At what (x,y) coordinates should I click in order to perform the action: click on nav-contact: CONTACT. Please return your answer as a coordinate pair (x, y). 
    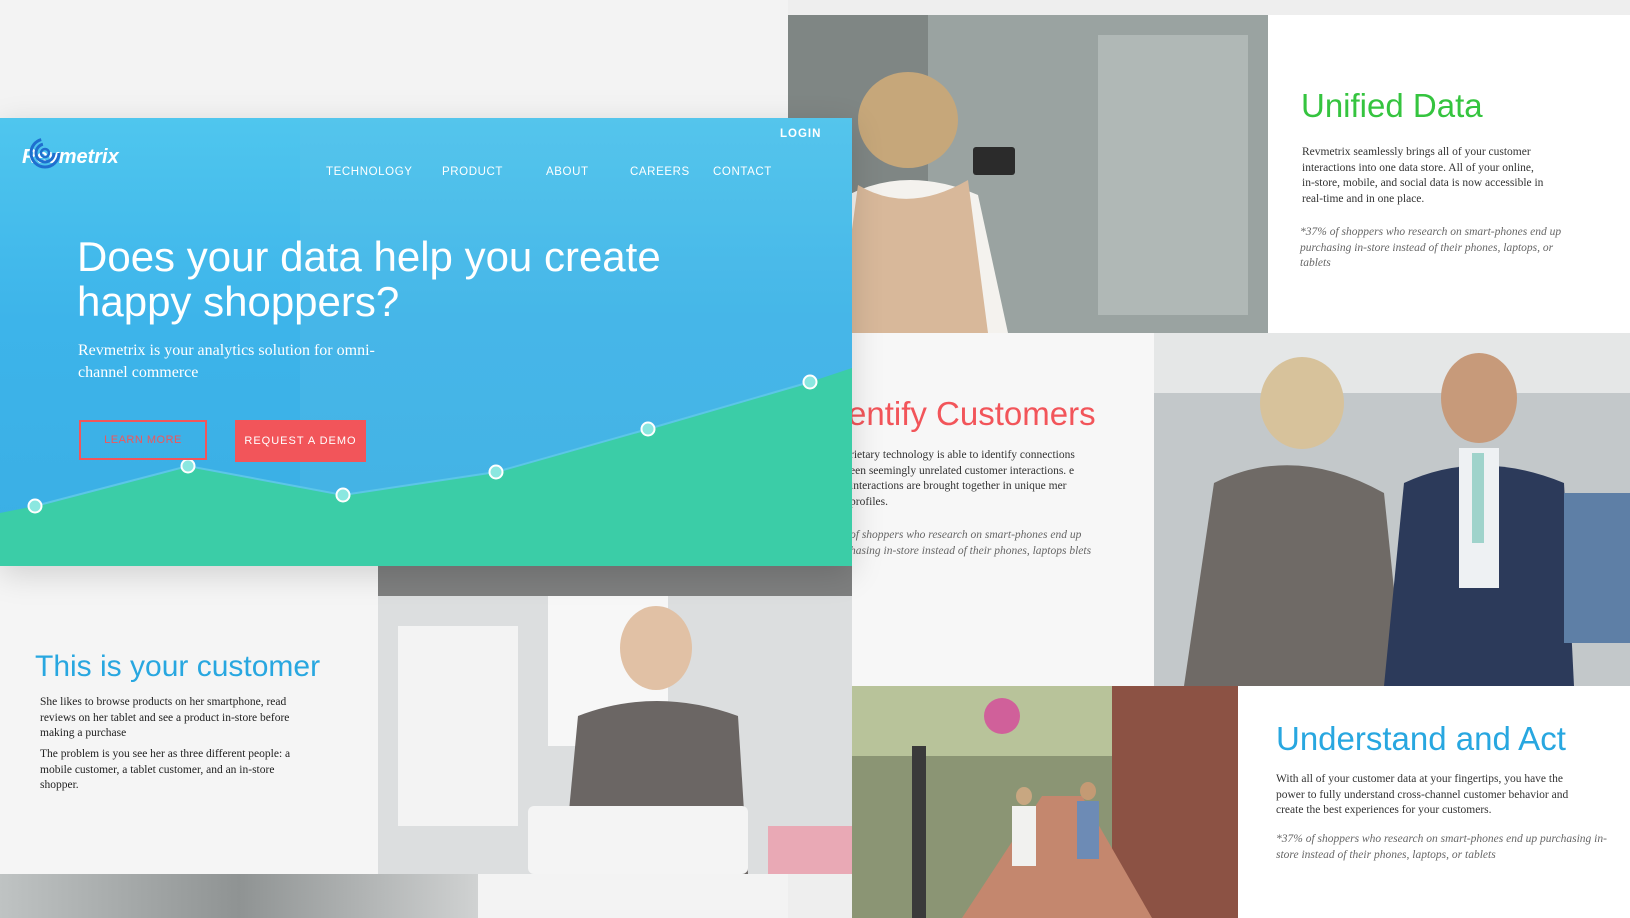
    Looking at the image, I should click on (742, 172).